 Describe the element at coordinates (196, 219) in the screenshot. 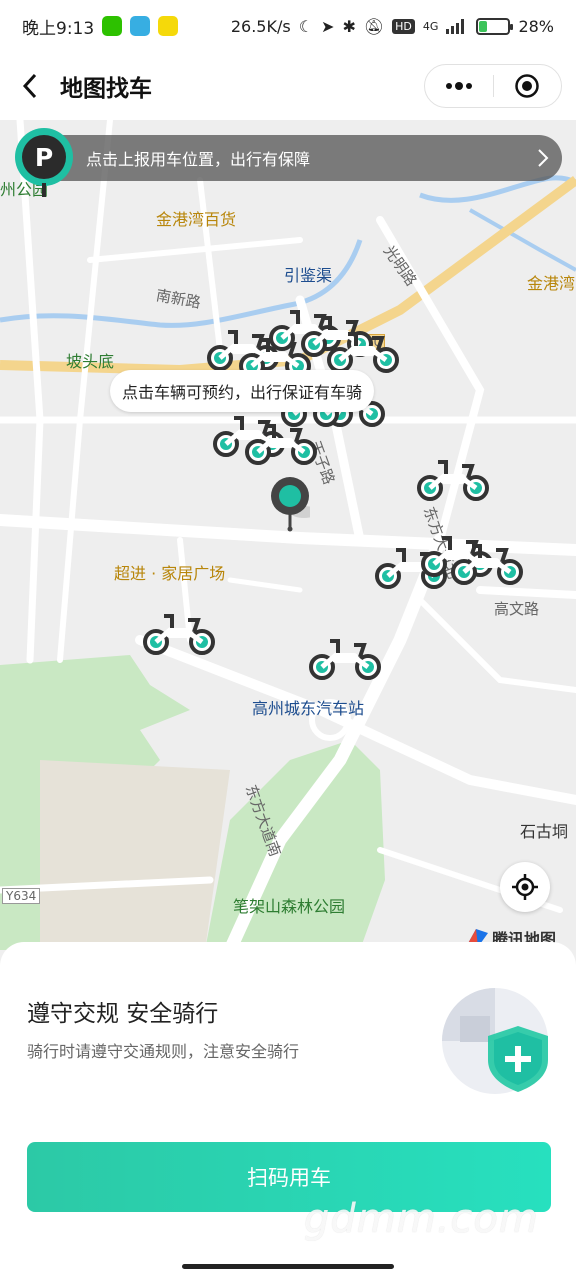

I see `map-label-jingang-dept: 金港湾百货` at that location.